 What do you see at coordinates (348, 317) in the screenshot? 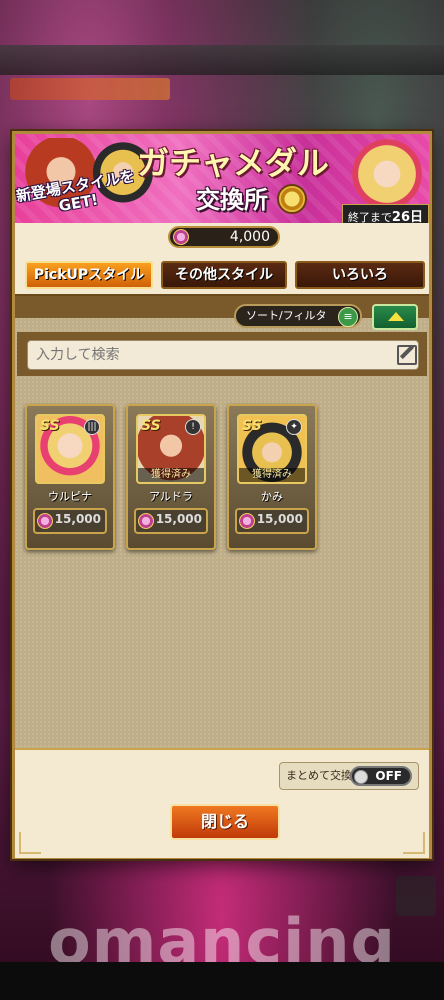
I see `list-icon: ≡` at bounding box center [348, 317].